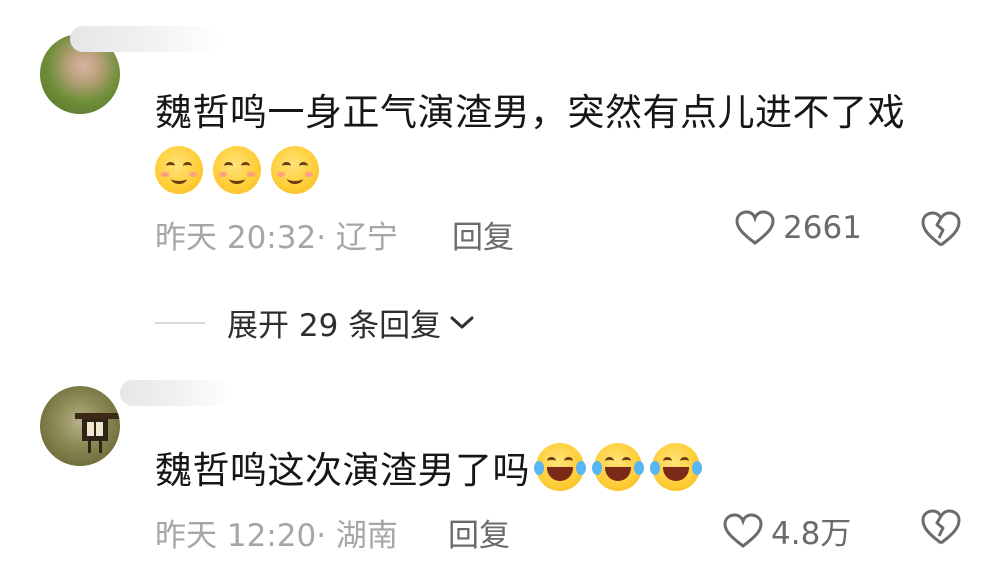 This screenshot has width=1002, height=565. I want to click on like-count: 2661, so click(822, 228).